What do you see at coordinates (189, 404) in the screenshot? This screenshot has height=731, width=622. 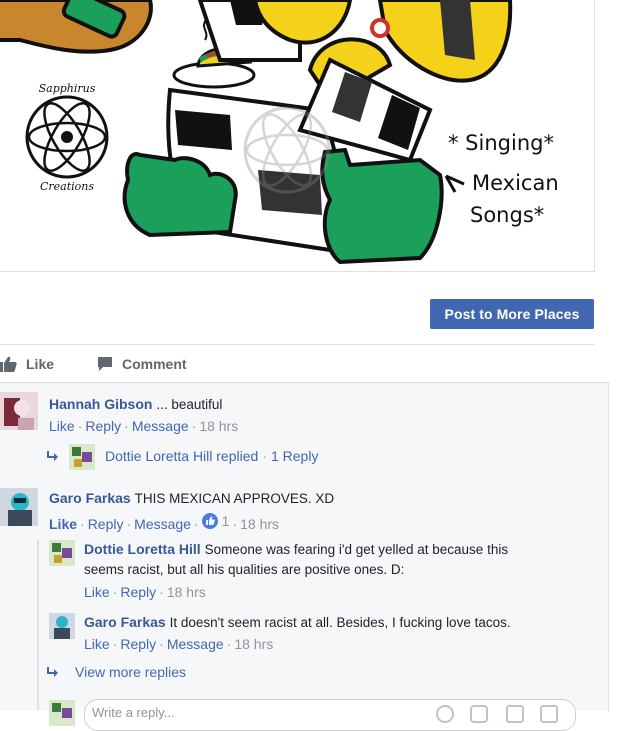 I see `comment-text: ... beautiful` at bounding box center [189, 404].